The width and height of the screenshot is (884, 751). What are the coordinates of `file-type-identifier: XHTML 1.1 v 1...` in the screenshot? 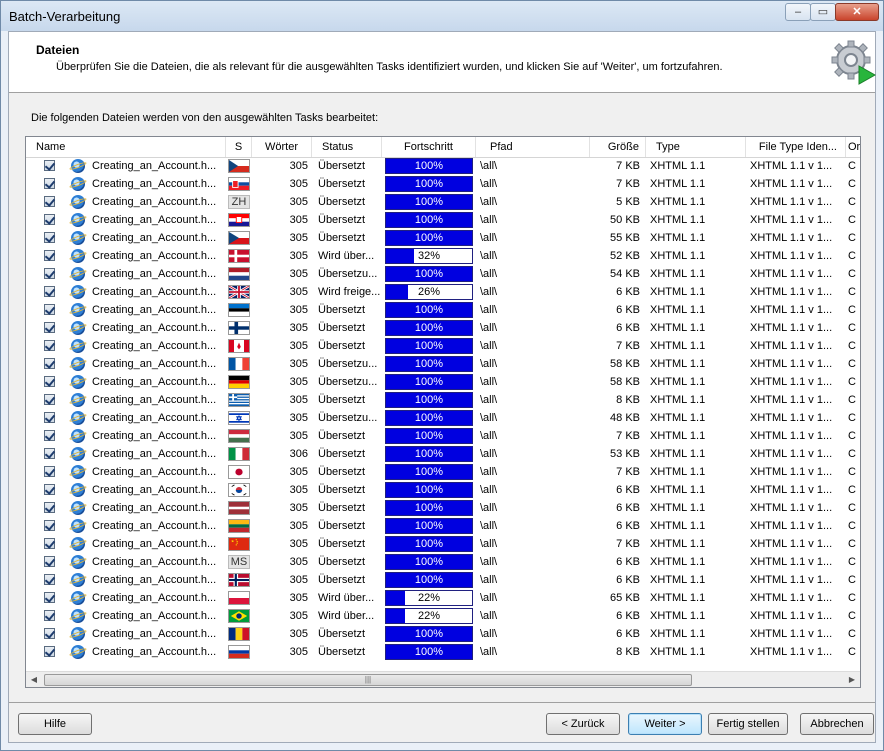 It's located at (791, 472).